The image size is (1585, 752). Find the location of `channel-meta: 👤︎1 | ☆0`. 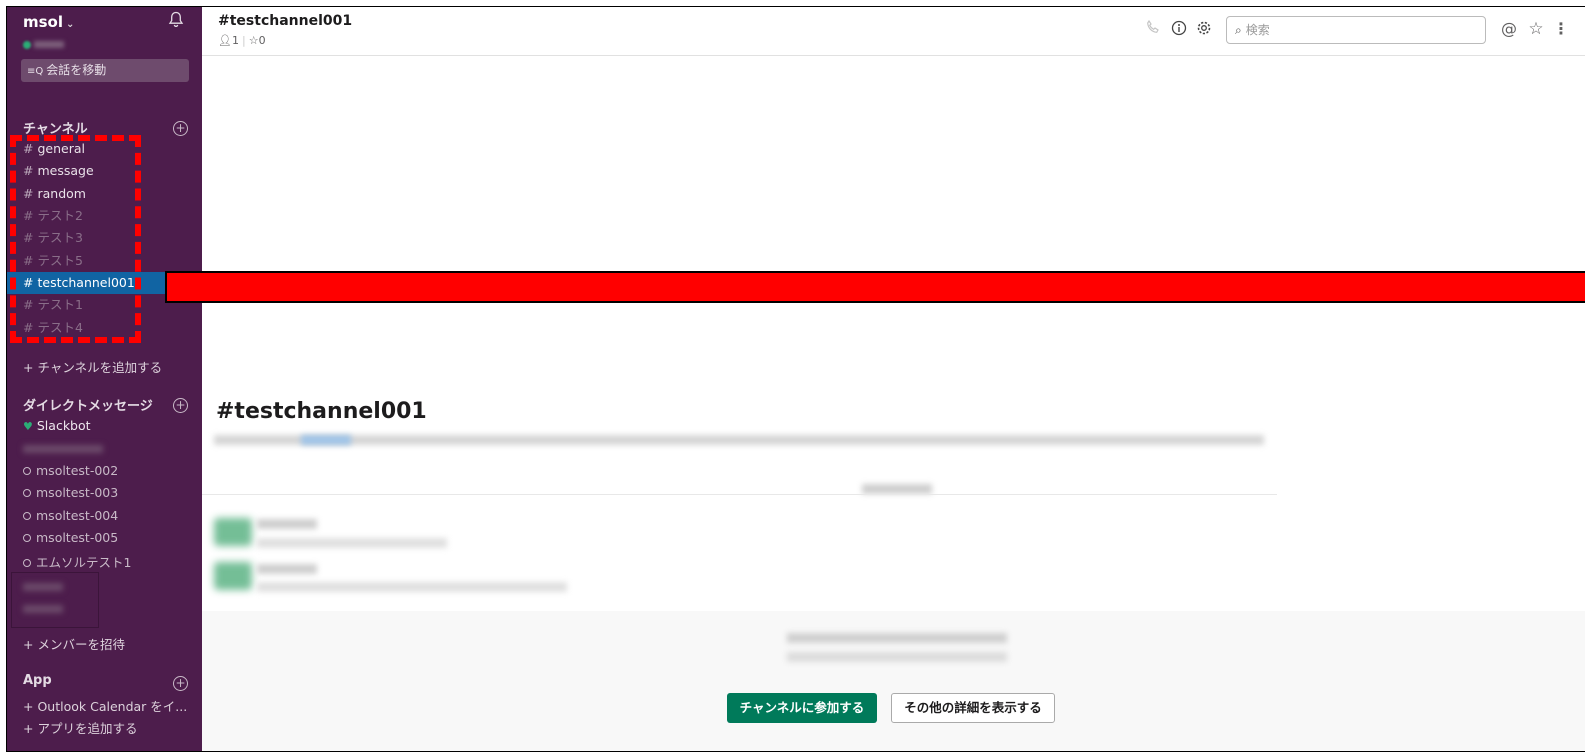

channel-meta: 👤︎1 | ☆0 is located at coordinates (242, 40).